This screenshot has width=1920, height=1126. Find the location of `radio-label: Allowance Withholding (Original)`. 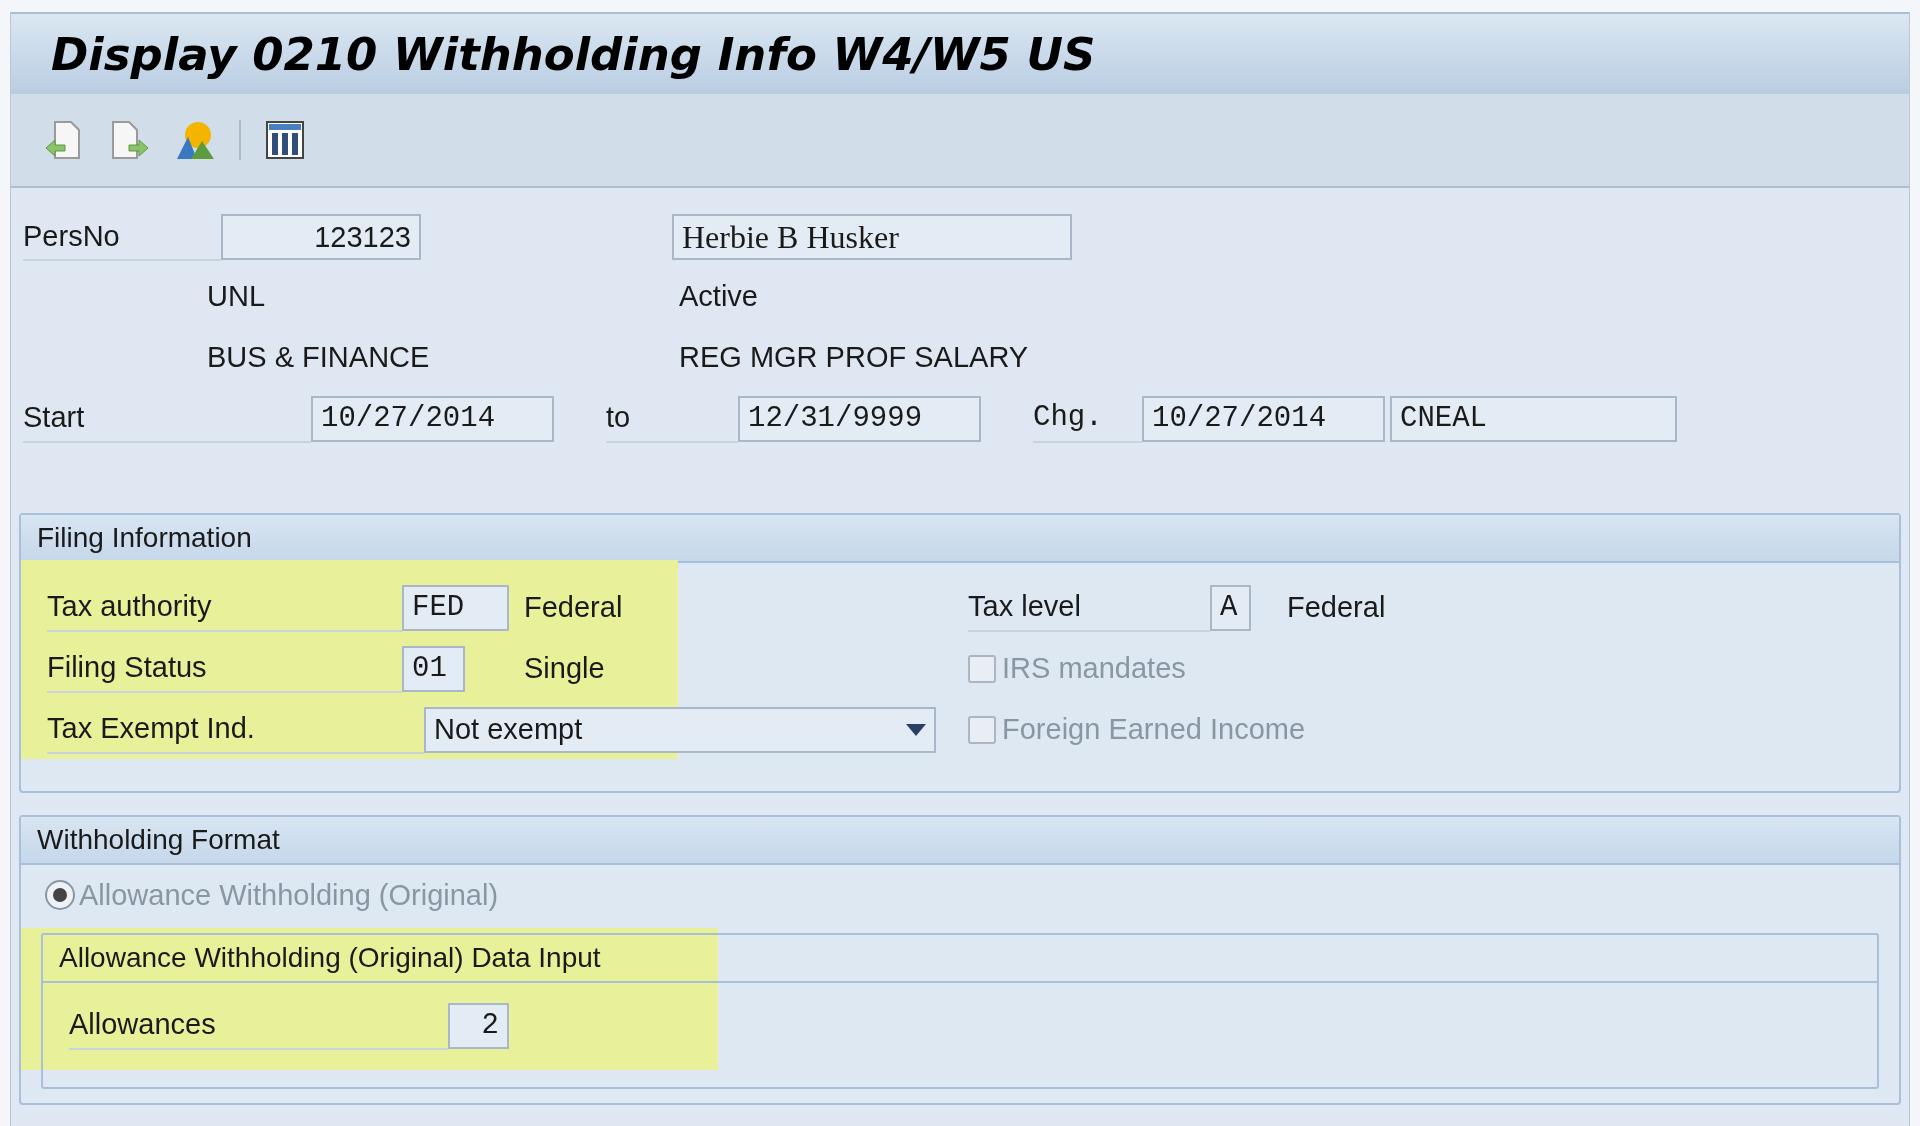

radio-label: Allowance Withholding (Original) is located at coordinates (289, 895).